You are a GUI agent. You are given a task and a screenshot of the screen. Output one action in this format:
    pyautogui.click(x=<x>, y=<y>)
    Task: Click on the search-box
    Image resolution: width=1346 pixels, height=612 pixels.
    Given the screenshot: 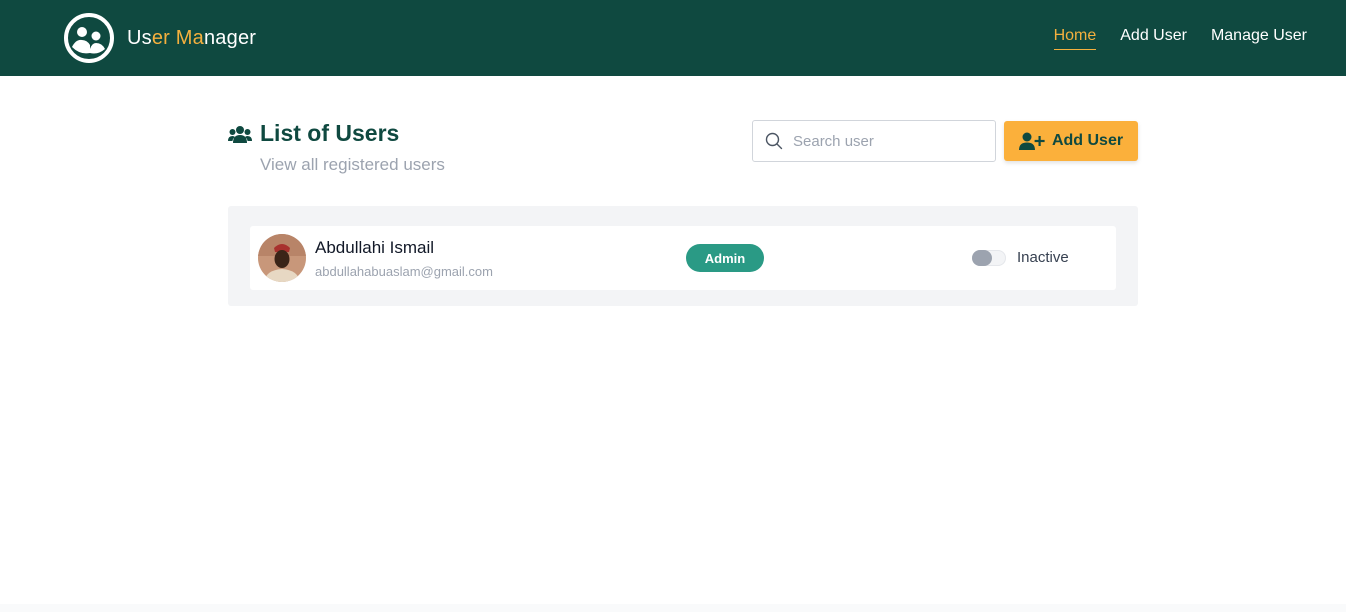 What is the action you would take?
    pyautogui.click(x=874, y=141)
    